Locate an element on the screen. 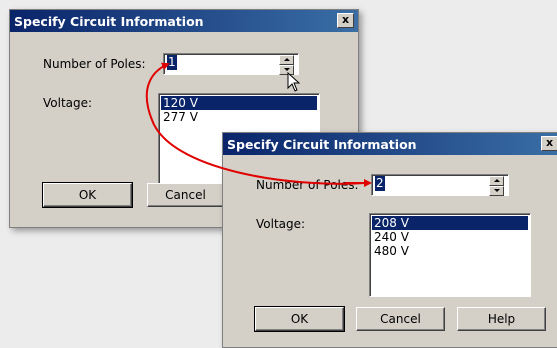 The width and height of the screenshot is (557, 348). annotation-arrows is located at coordinates (258, 124).